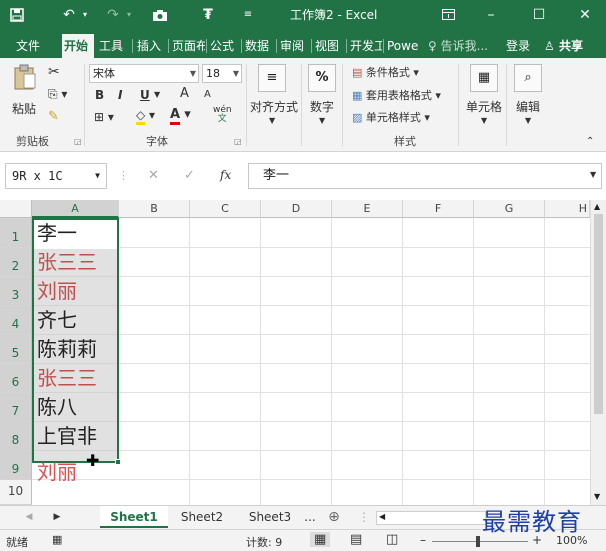 The image size is (606, 551). I want to click on sheet-tab-sheet3: Sheet3, so click(270, 517).